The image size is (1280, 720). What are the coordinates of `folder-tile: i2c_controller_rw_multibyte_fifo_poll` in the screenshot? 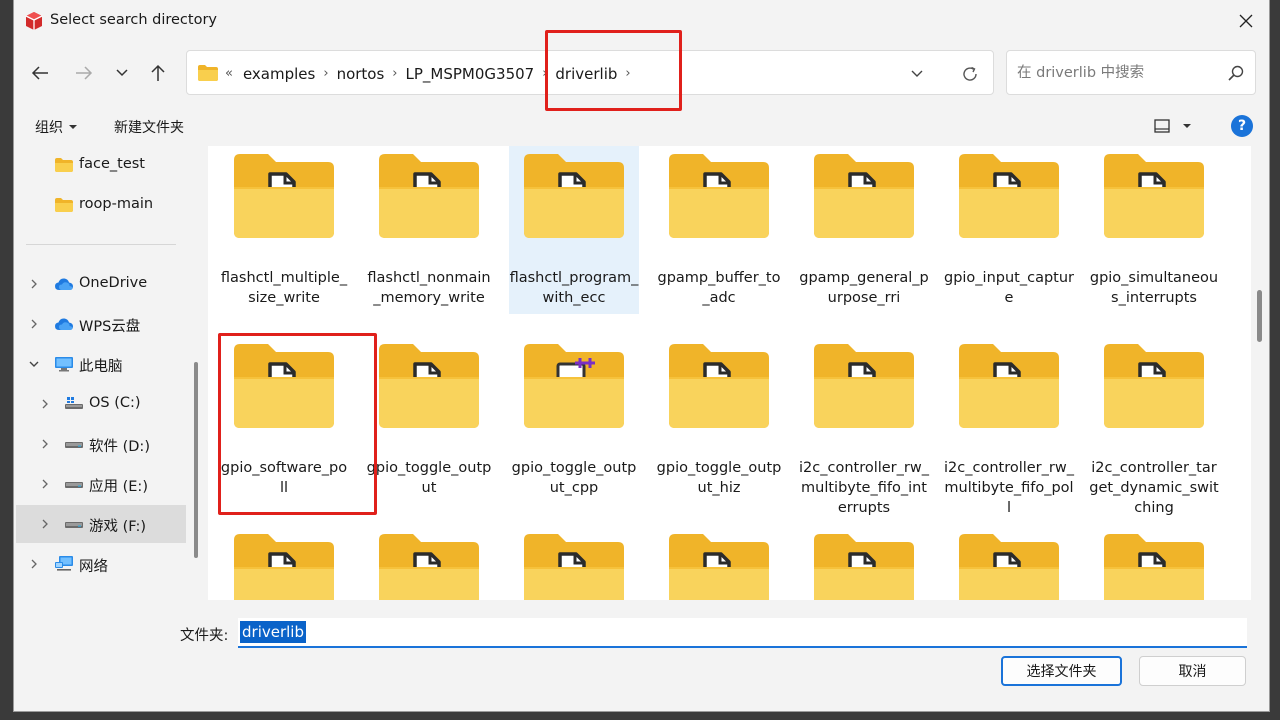 It's located at (1009, 425).